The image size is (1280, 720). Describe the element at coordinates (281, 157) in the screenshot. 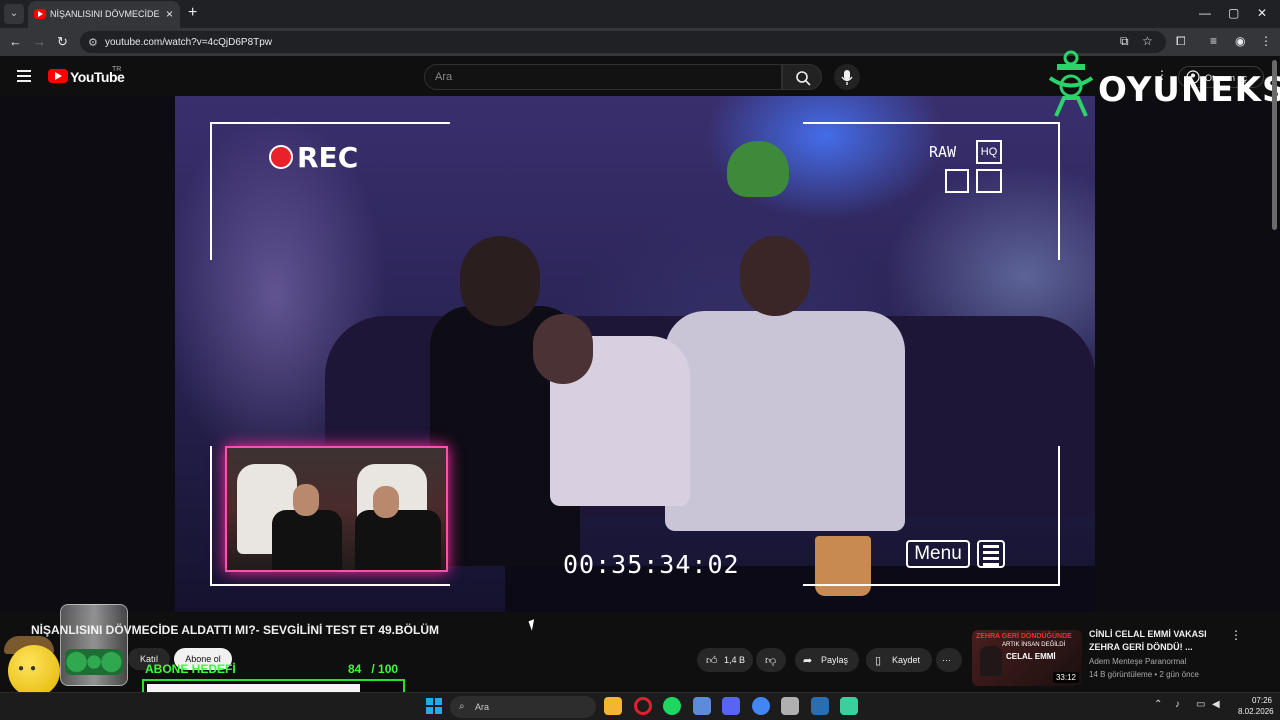

I see `rec-dot-icon` at that location.